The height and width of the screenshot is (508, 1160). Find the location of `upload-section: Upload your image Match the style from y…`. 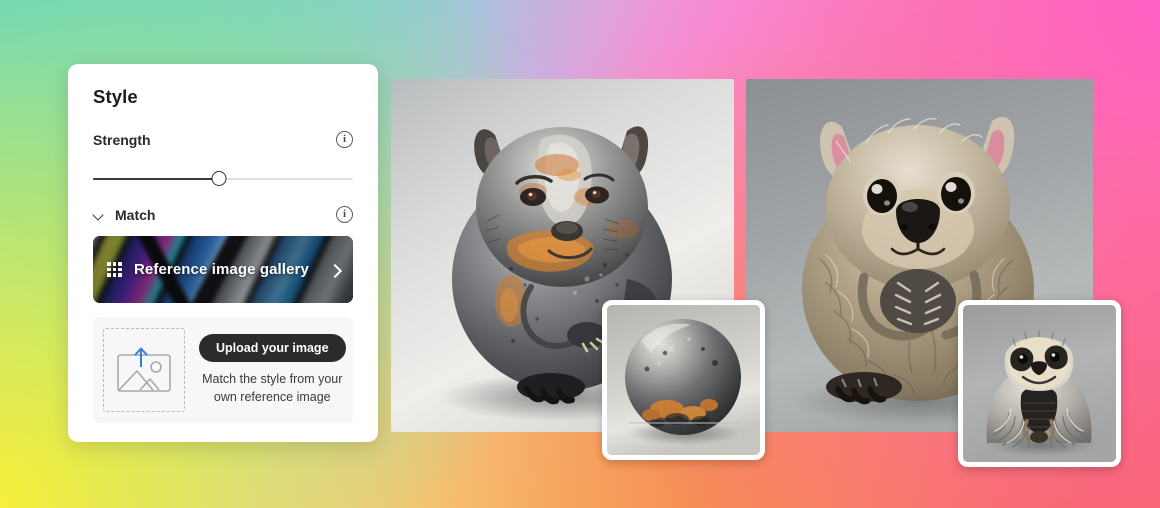

upload-section: Upload your image Match the style from y… is located at coordinates (223, 370).